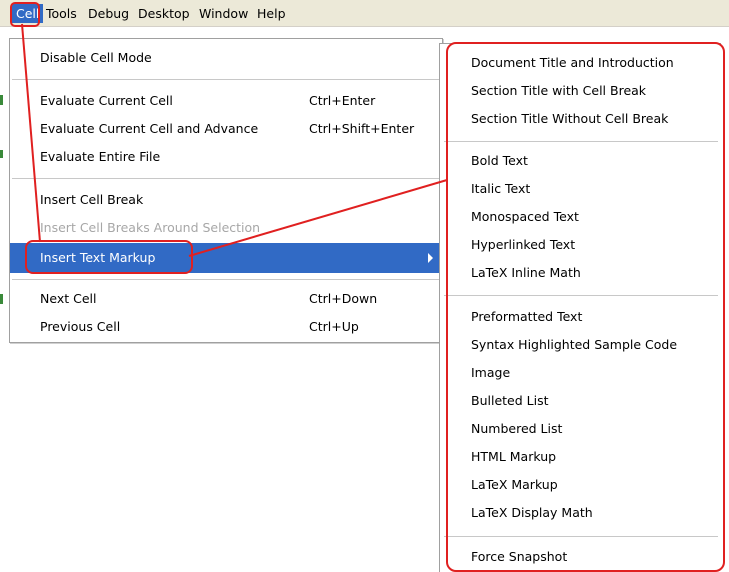 The width and height of the screenshot is (729, 572). What do you see at coordinates (223, 13) in the screenshot?
I see `menu-window: Window` at bounding box center [223, 13].